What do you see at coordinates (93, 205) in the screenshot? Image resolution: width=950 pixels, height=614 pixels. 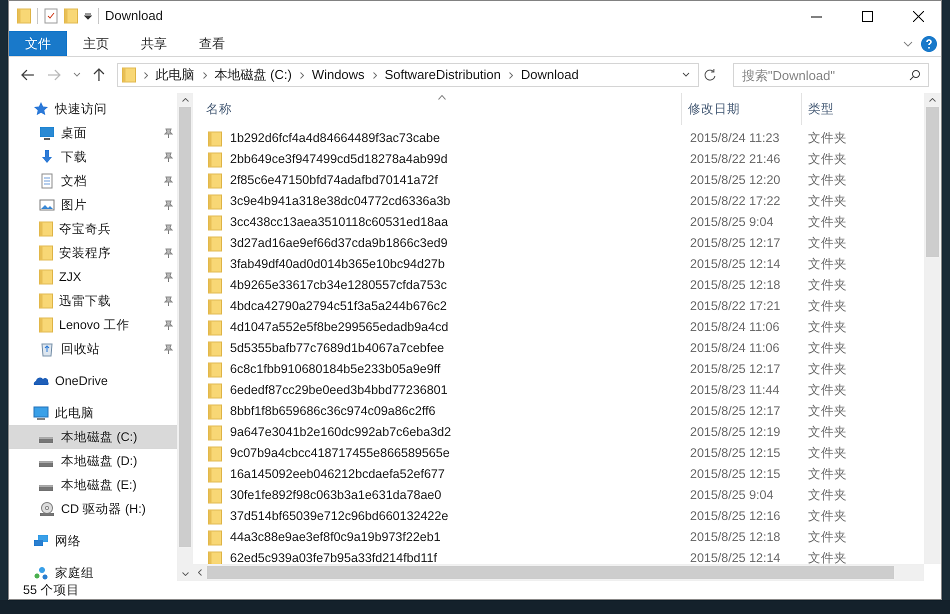 I see `sidebar-item: 图片` at bounding box center [93, 205].